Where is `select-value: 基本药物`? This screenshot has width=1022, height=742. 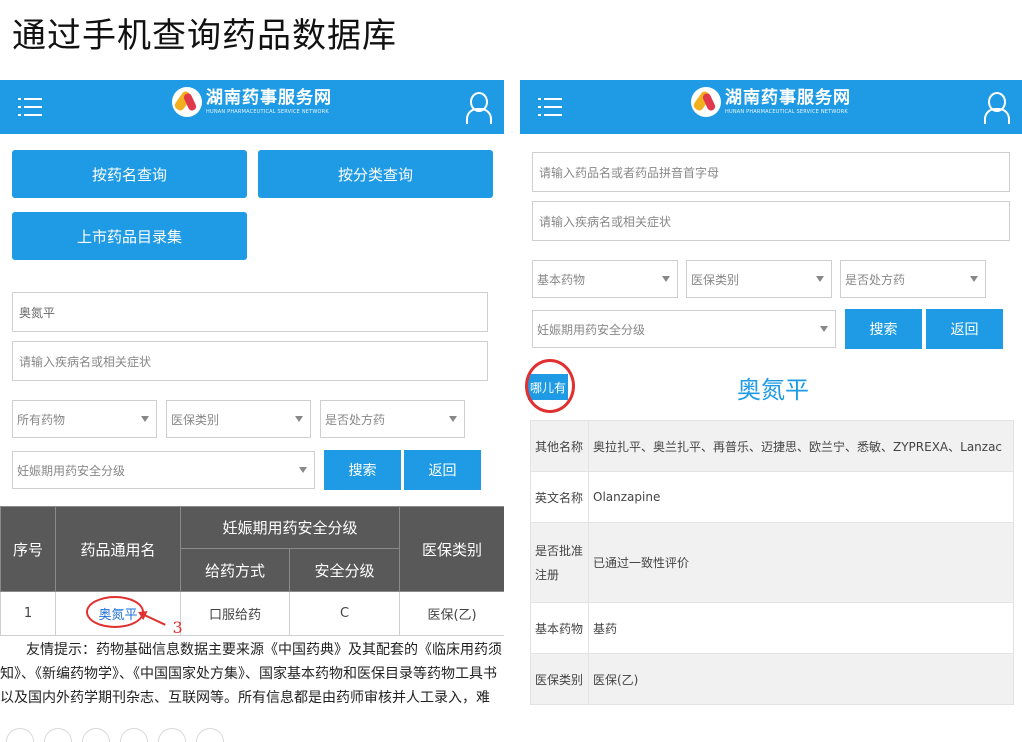
select-value: 基本药物 is located at coordinates (561, 279).